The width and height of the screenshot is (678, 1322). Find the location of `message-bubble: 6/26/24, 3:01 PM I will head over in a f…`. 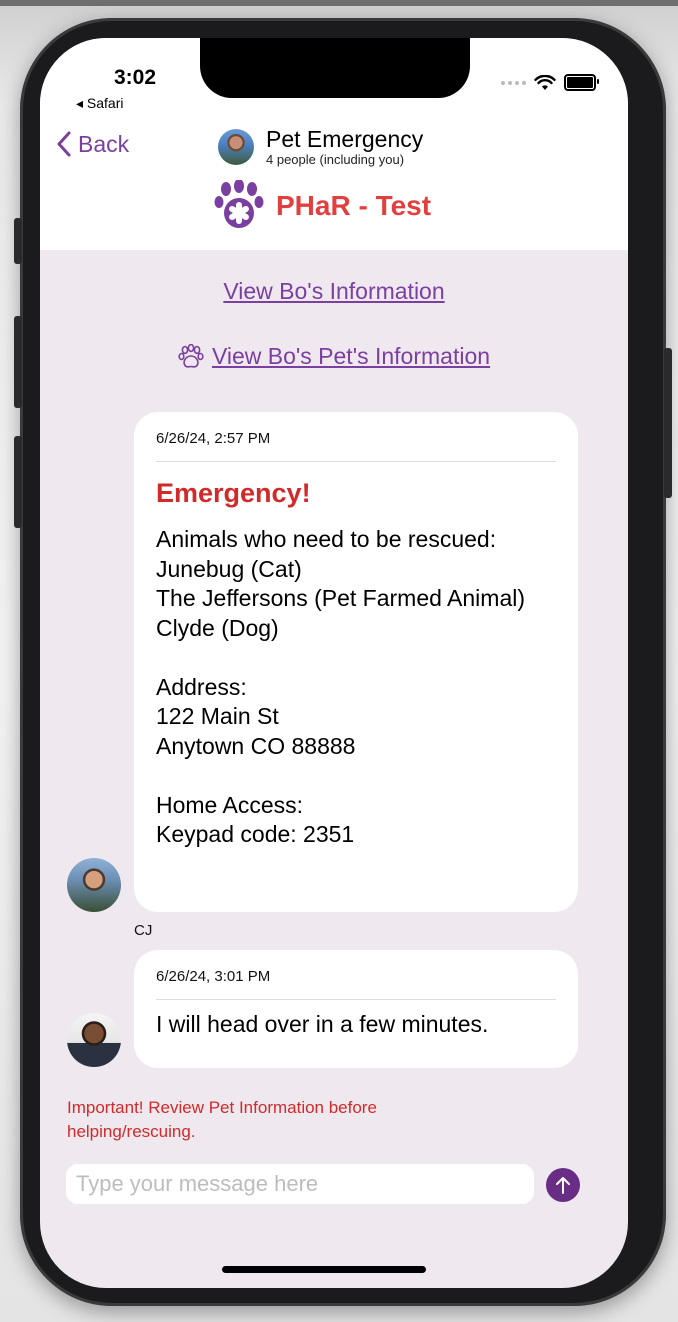

message-bubble: 6/26/24, 3:01 PM I will head over in a f… is located at coordinates (356, 1009).